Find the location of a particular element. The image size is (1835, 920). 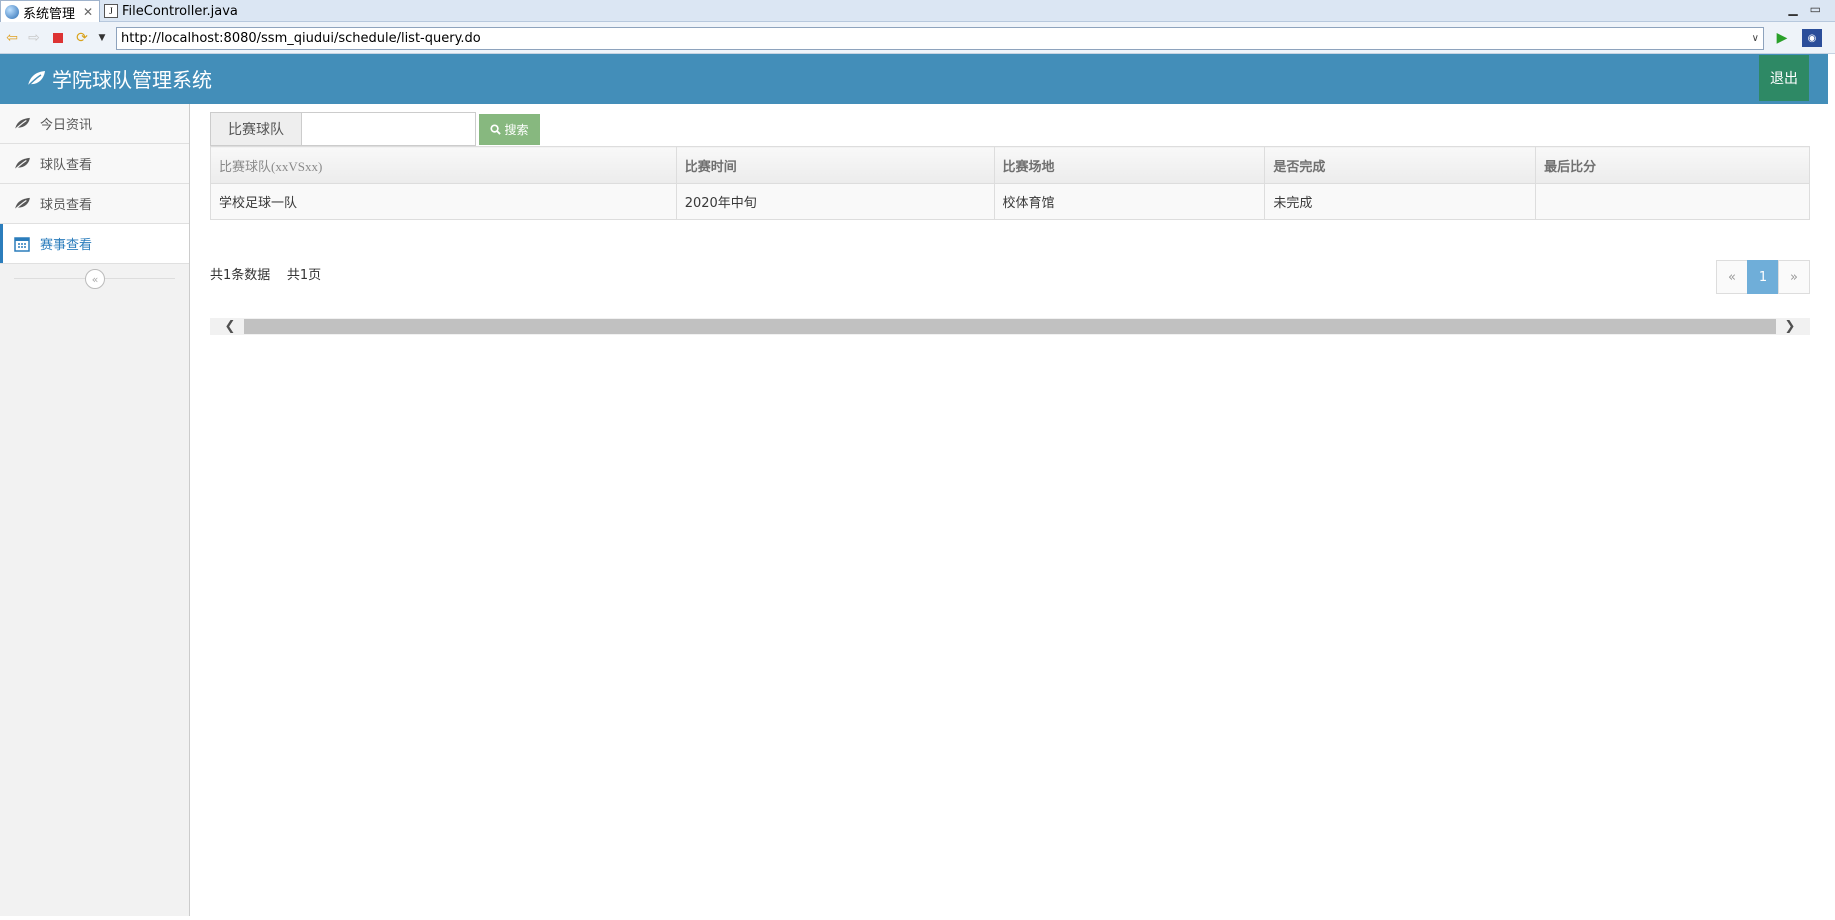

table-header-row: 比赛球队(xxVSxx) 比赛时间 比赛场地 是否完成 最后比分 is located at coordinates (1010, 165).